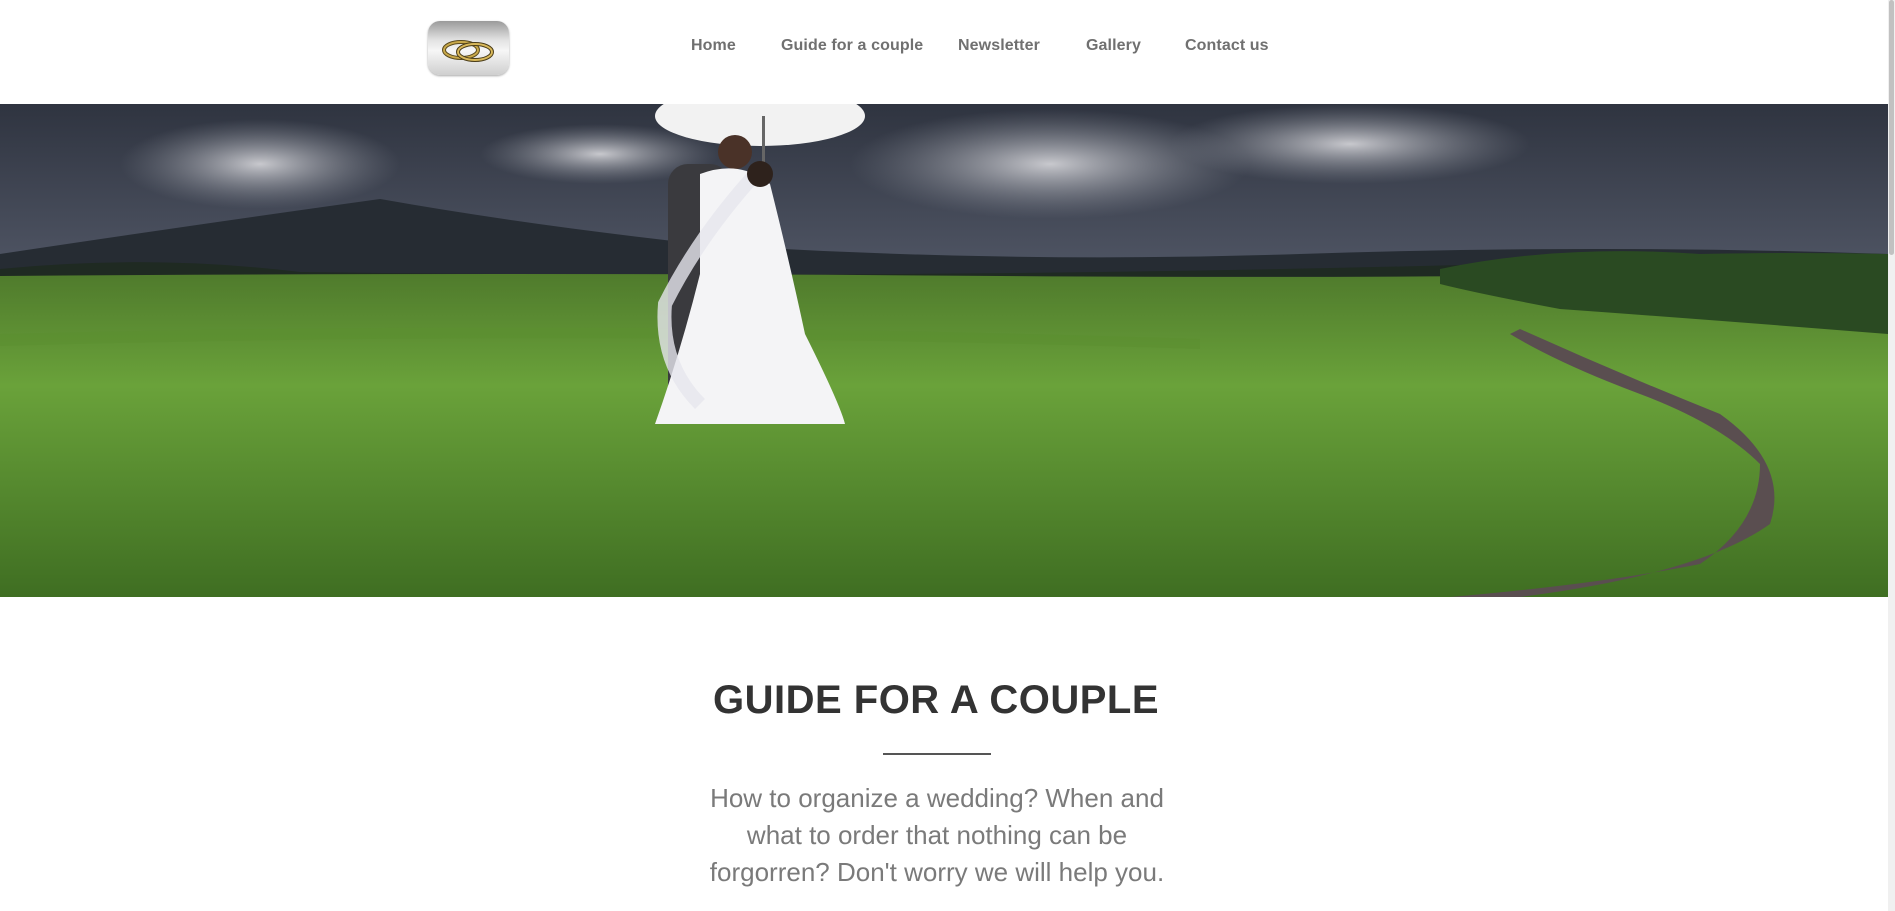 The image size is (1895, 911). I want to click on page-scrollbar, so click(1891, 455).